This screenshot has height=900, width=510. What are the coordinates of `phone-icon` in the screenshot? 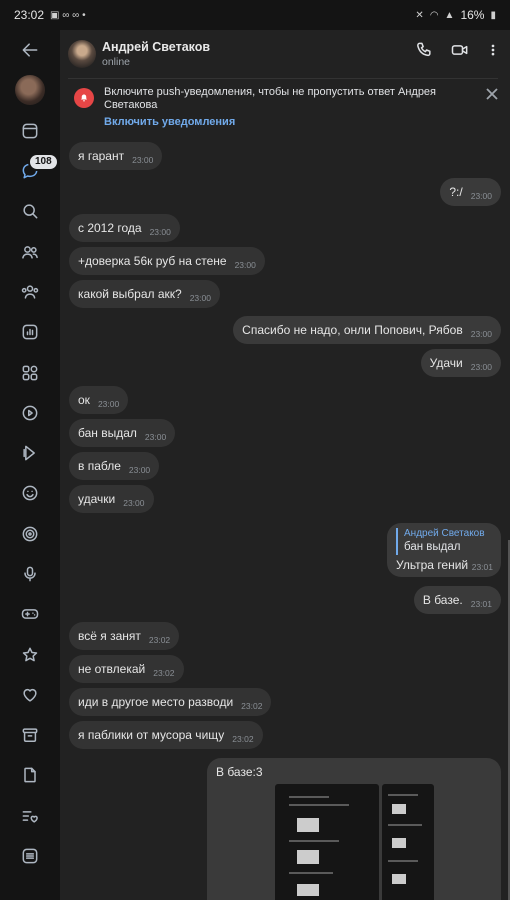 It's located at (424, 50).